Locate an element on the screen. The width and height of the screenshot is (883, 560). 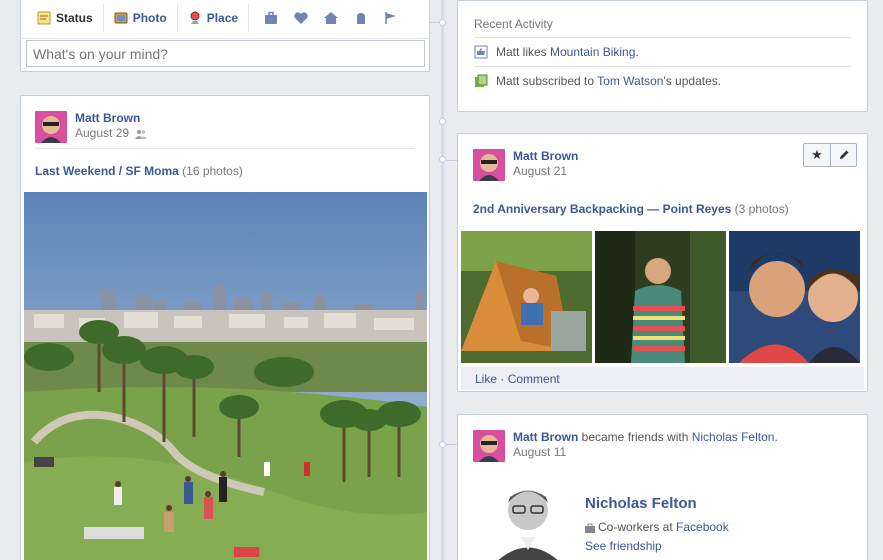
subscribe-icon is located at coordinates (481, 80).